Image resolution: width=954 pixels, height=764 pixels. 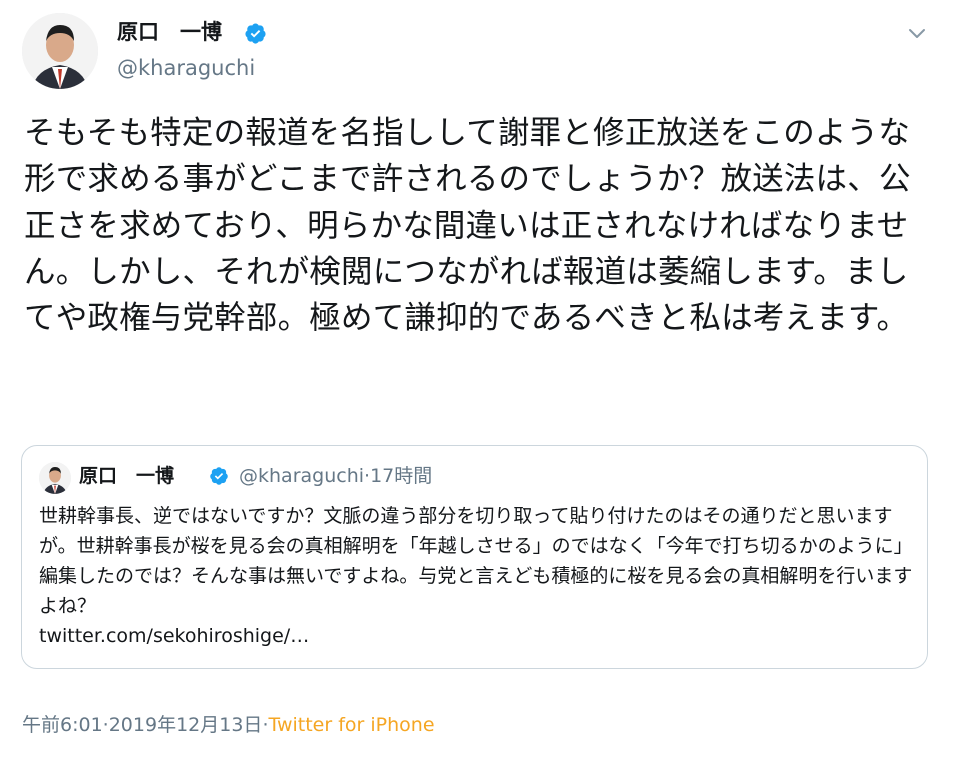 What do you see at coordinates (186, 725) in the screenshot?
I see `tweet-date: 2019年12月13日` at bounding box center [186, 725].